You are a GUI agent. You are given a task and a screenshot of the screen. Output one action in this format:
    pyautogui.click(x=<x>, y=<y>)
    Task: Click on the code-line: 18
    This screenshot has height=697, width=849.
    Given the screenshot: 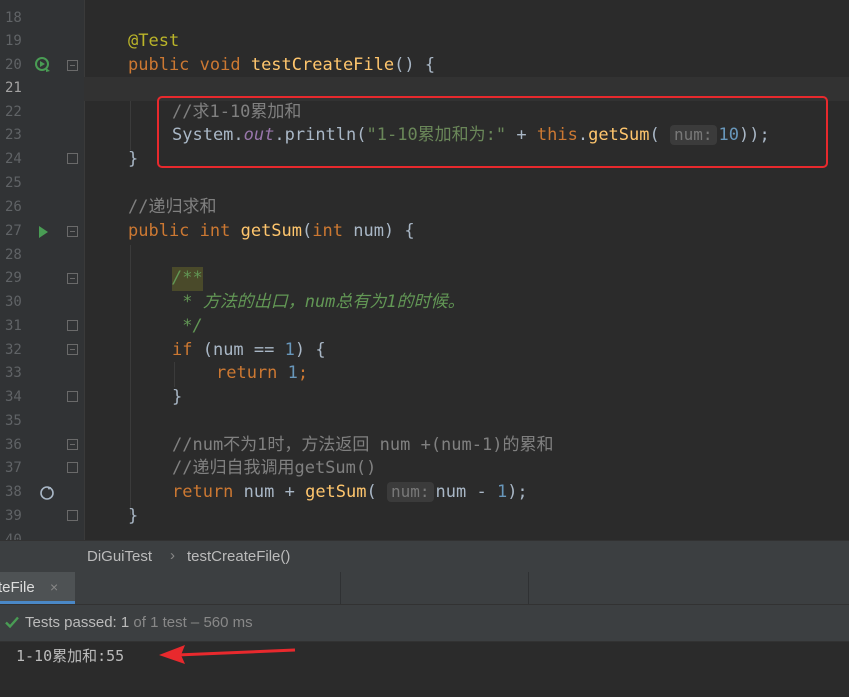 What is the action you would take?
    pyautogui.click(x=424, y=19)
    